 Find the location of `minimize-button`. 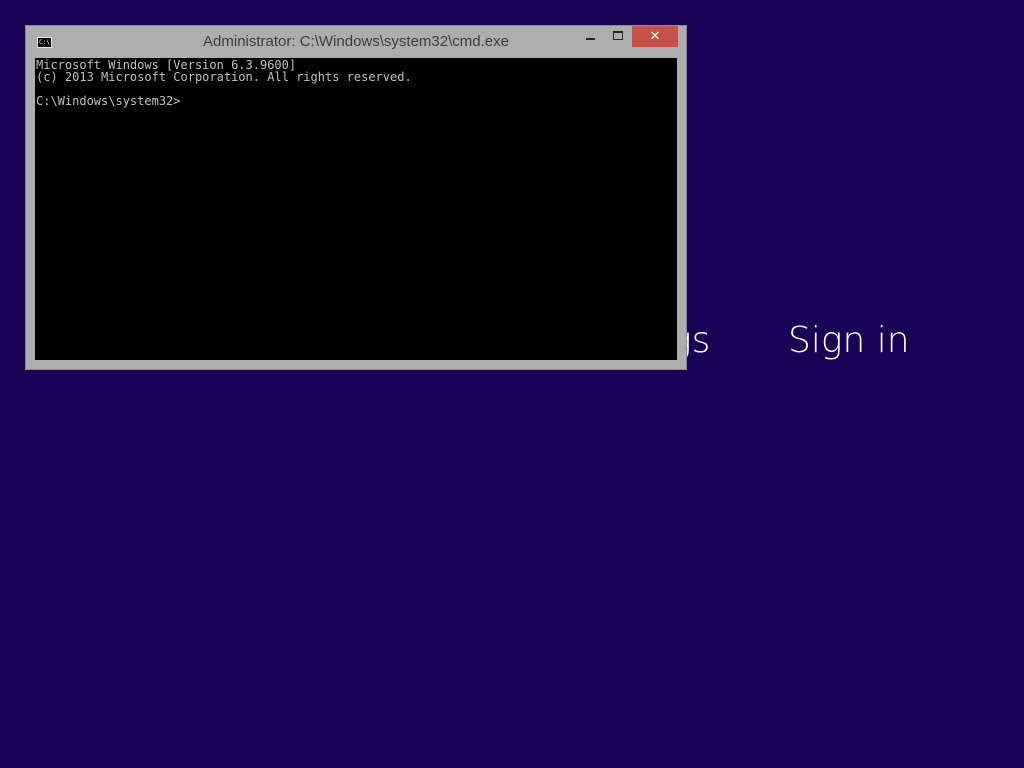

minimize-button is located at coordinates (590, 36).